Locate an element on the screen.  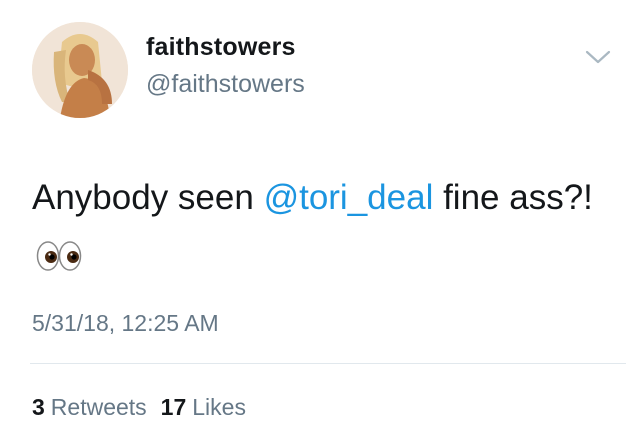
mention-link: @tori_deal is located at coordinates (349, 197).